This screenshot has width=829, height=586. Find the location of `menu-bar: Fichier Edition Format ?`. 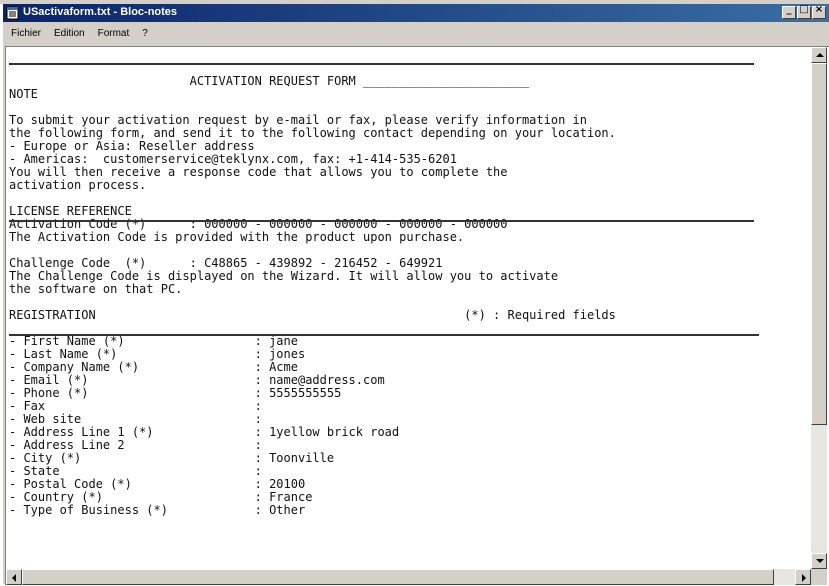

menu-bar: Fichier Edition Format ? is located at coordinates (416, 33).